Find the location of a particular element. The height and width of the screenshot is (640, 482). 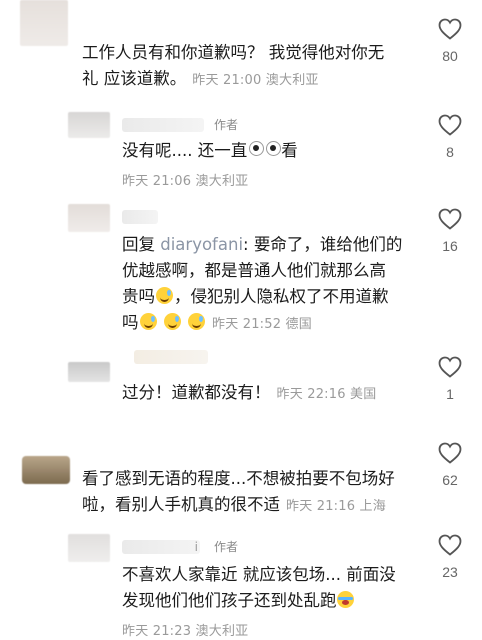

comment-location: 美国 is located at coordinates (363, 394).